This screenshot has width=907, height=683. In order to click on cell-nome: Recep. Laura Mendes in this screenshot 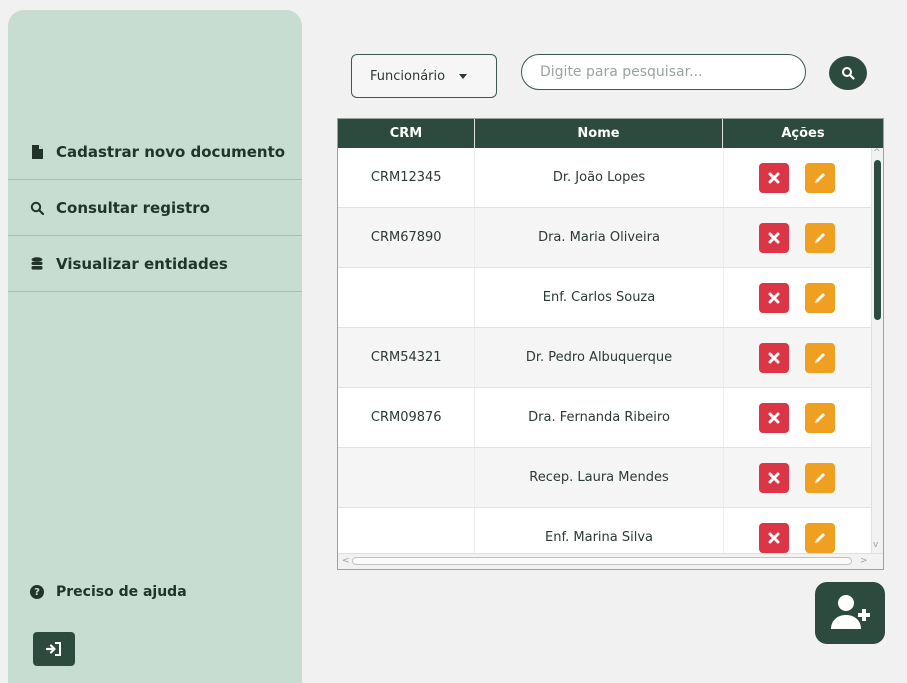, I will do `click(599, 477)`.